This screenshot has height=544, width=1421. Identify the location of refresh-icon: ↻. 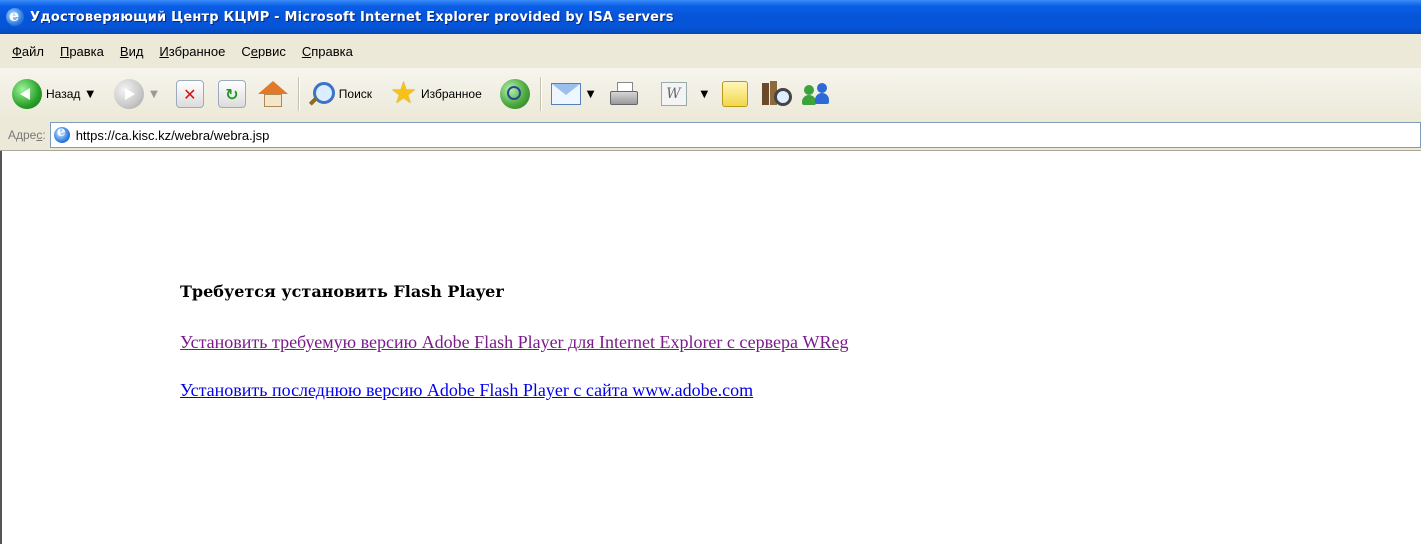
(231, 94).